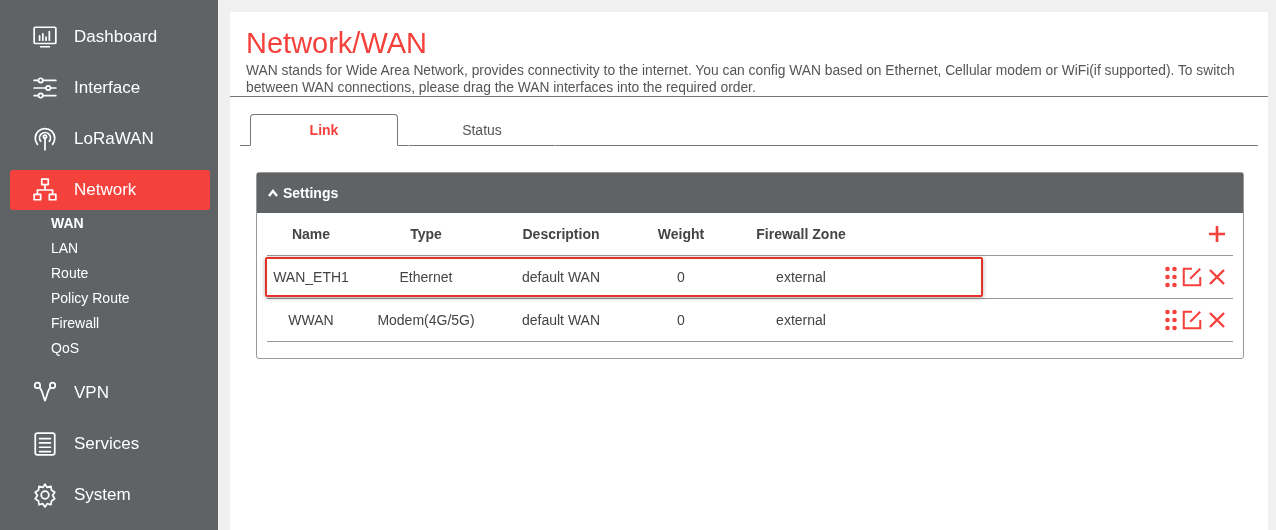  I want to click on column-header: Firewall Zone, so click(801, 234).